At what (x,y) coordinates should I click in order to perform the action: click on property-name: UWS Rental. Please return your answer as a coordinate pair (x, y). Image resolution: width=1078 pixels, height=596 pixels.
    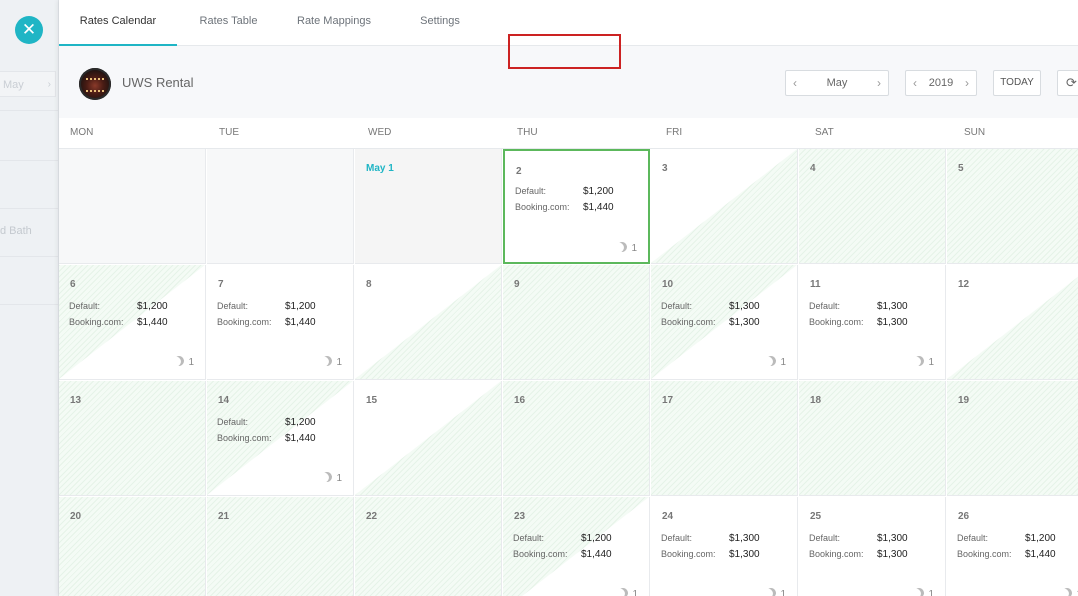
    Looking at the image, I should click on (158, 82).